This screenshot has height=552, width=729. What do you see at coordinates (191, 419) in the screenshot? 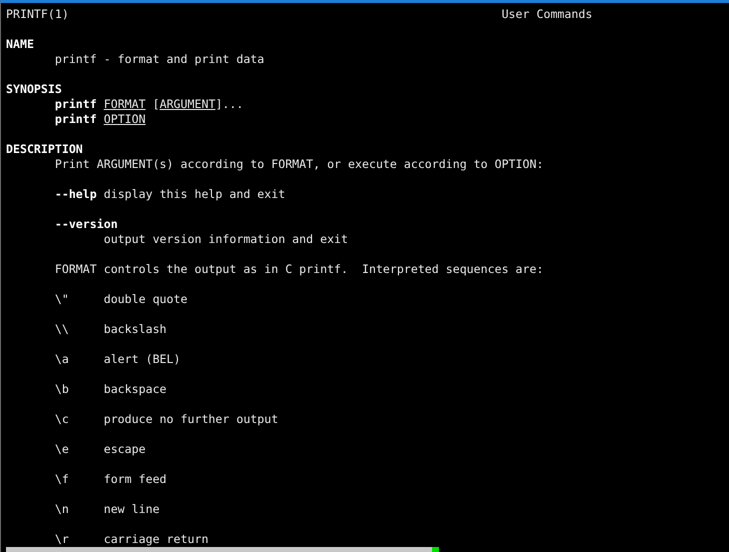
I see `escape-description: produce no further output` at bounding box center [191, 419].